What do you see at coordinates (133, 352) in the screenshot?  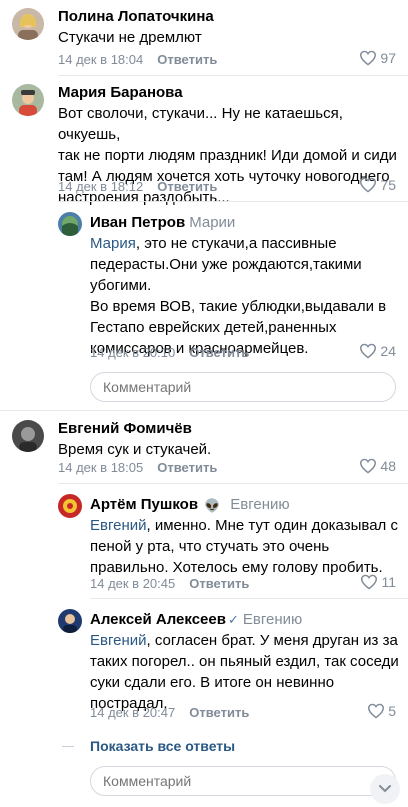 I see `reply-date: 14 дек в 20:10` at bounding box center [133, 352].